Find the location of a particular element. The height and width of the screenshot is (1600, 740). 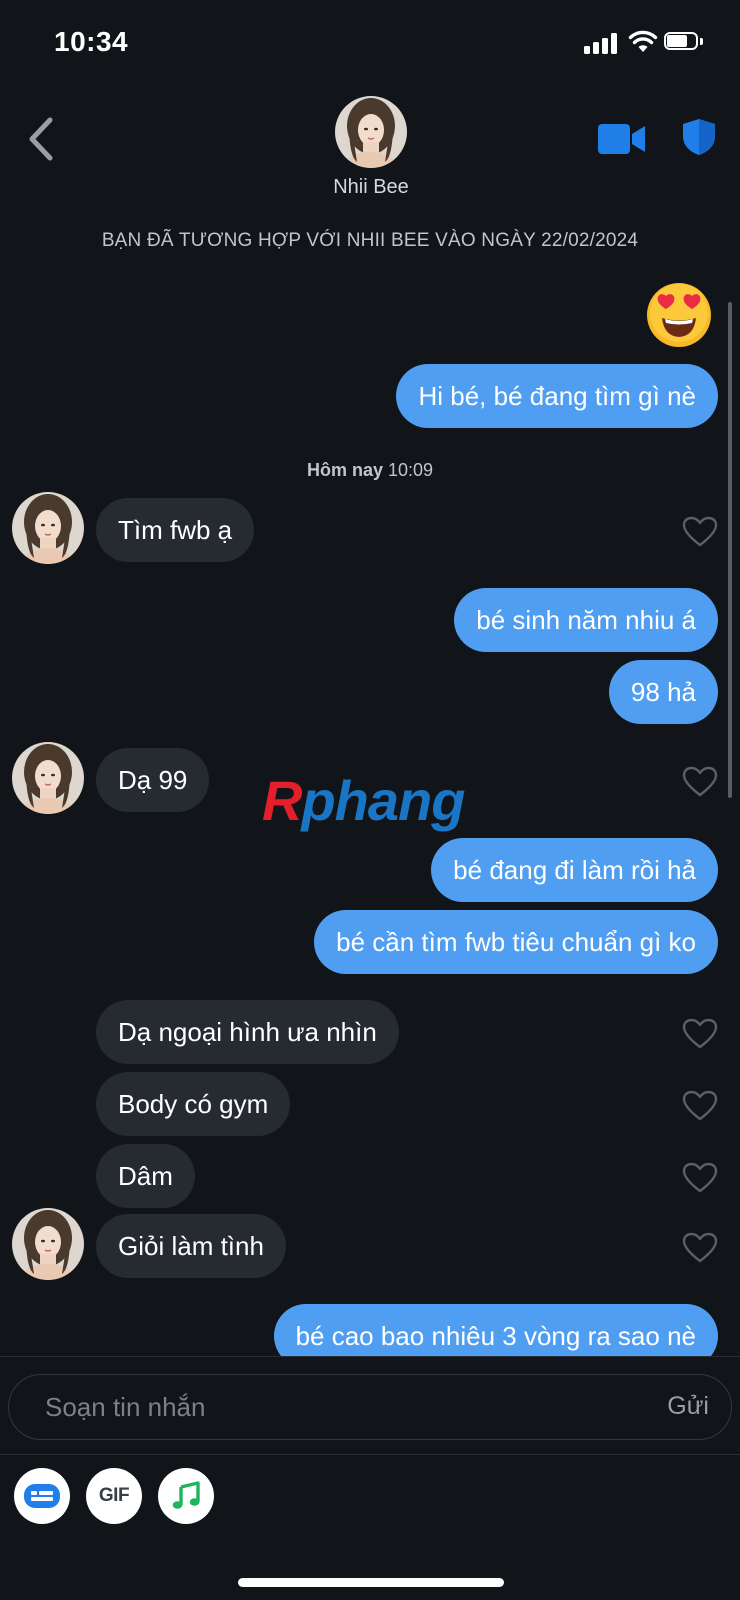

safety-shield-icon is located at coordinates (699, 137).